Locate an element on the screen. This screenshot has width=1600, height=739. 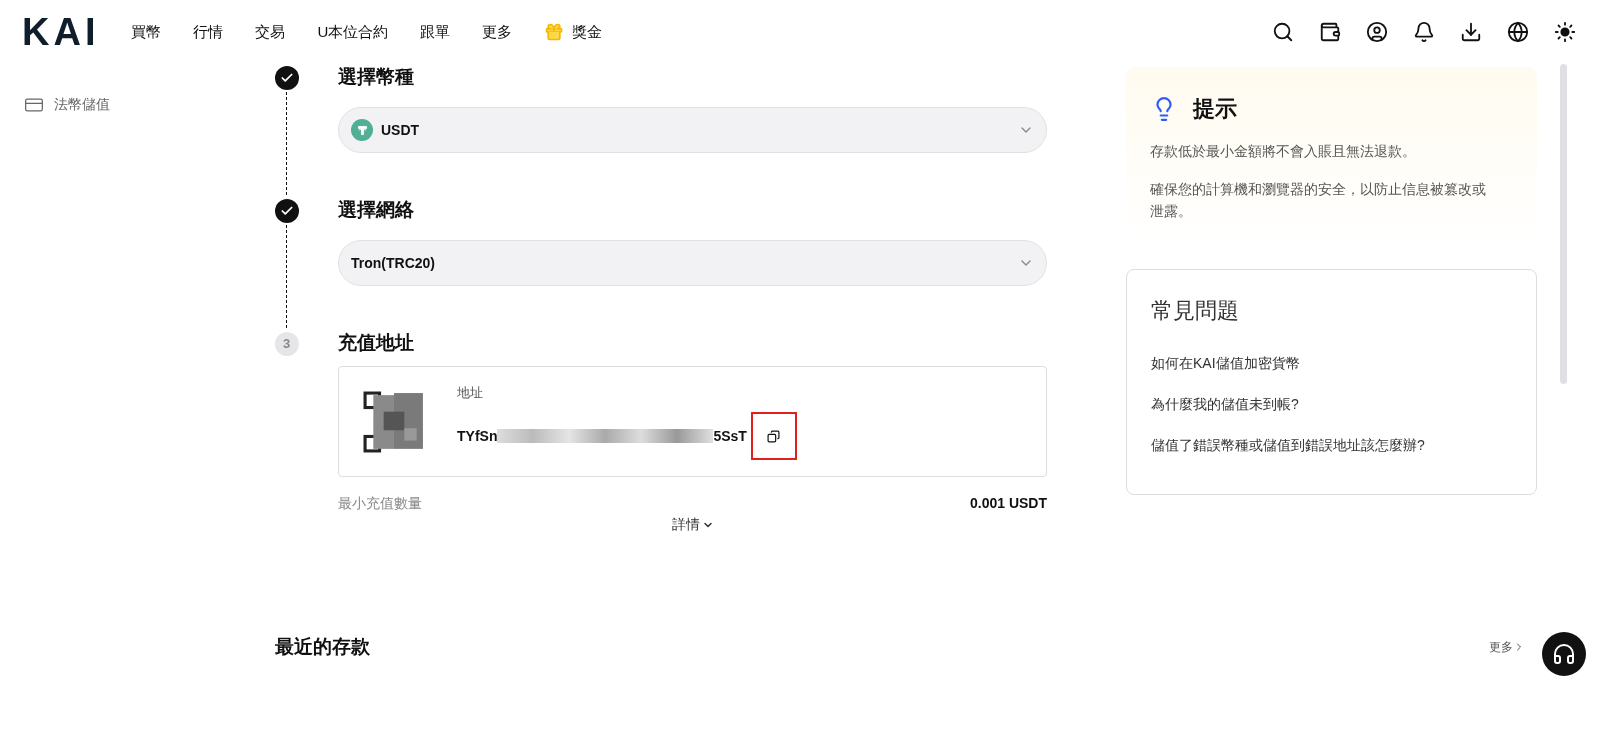
globe-icon is located at coordinates (1518, 32).